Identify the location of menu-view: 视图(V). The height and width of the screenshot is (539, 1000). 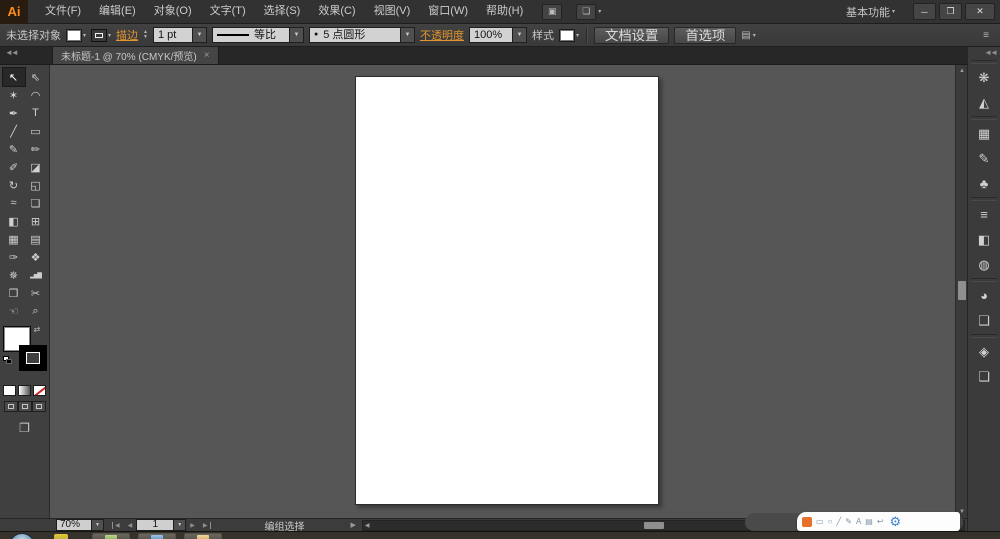
(392, 11).